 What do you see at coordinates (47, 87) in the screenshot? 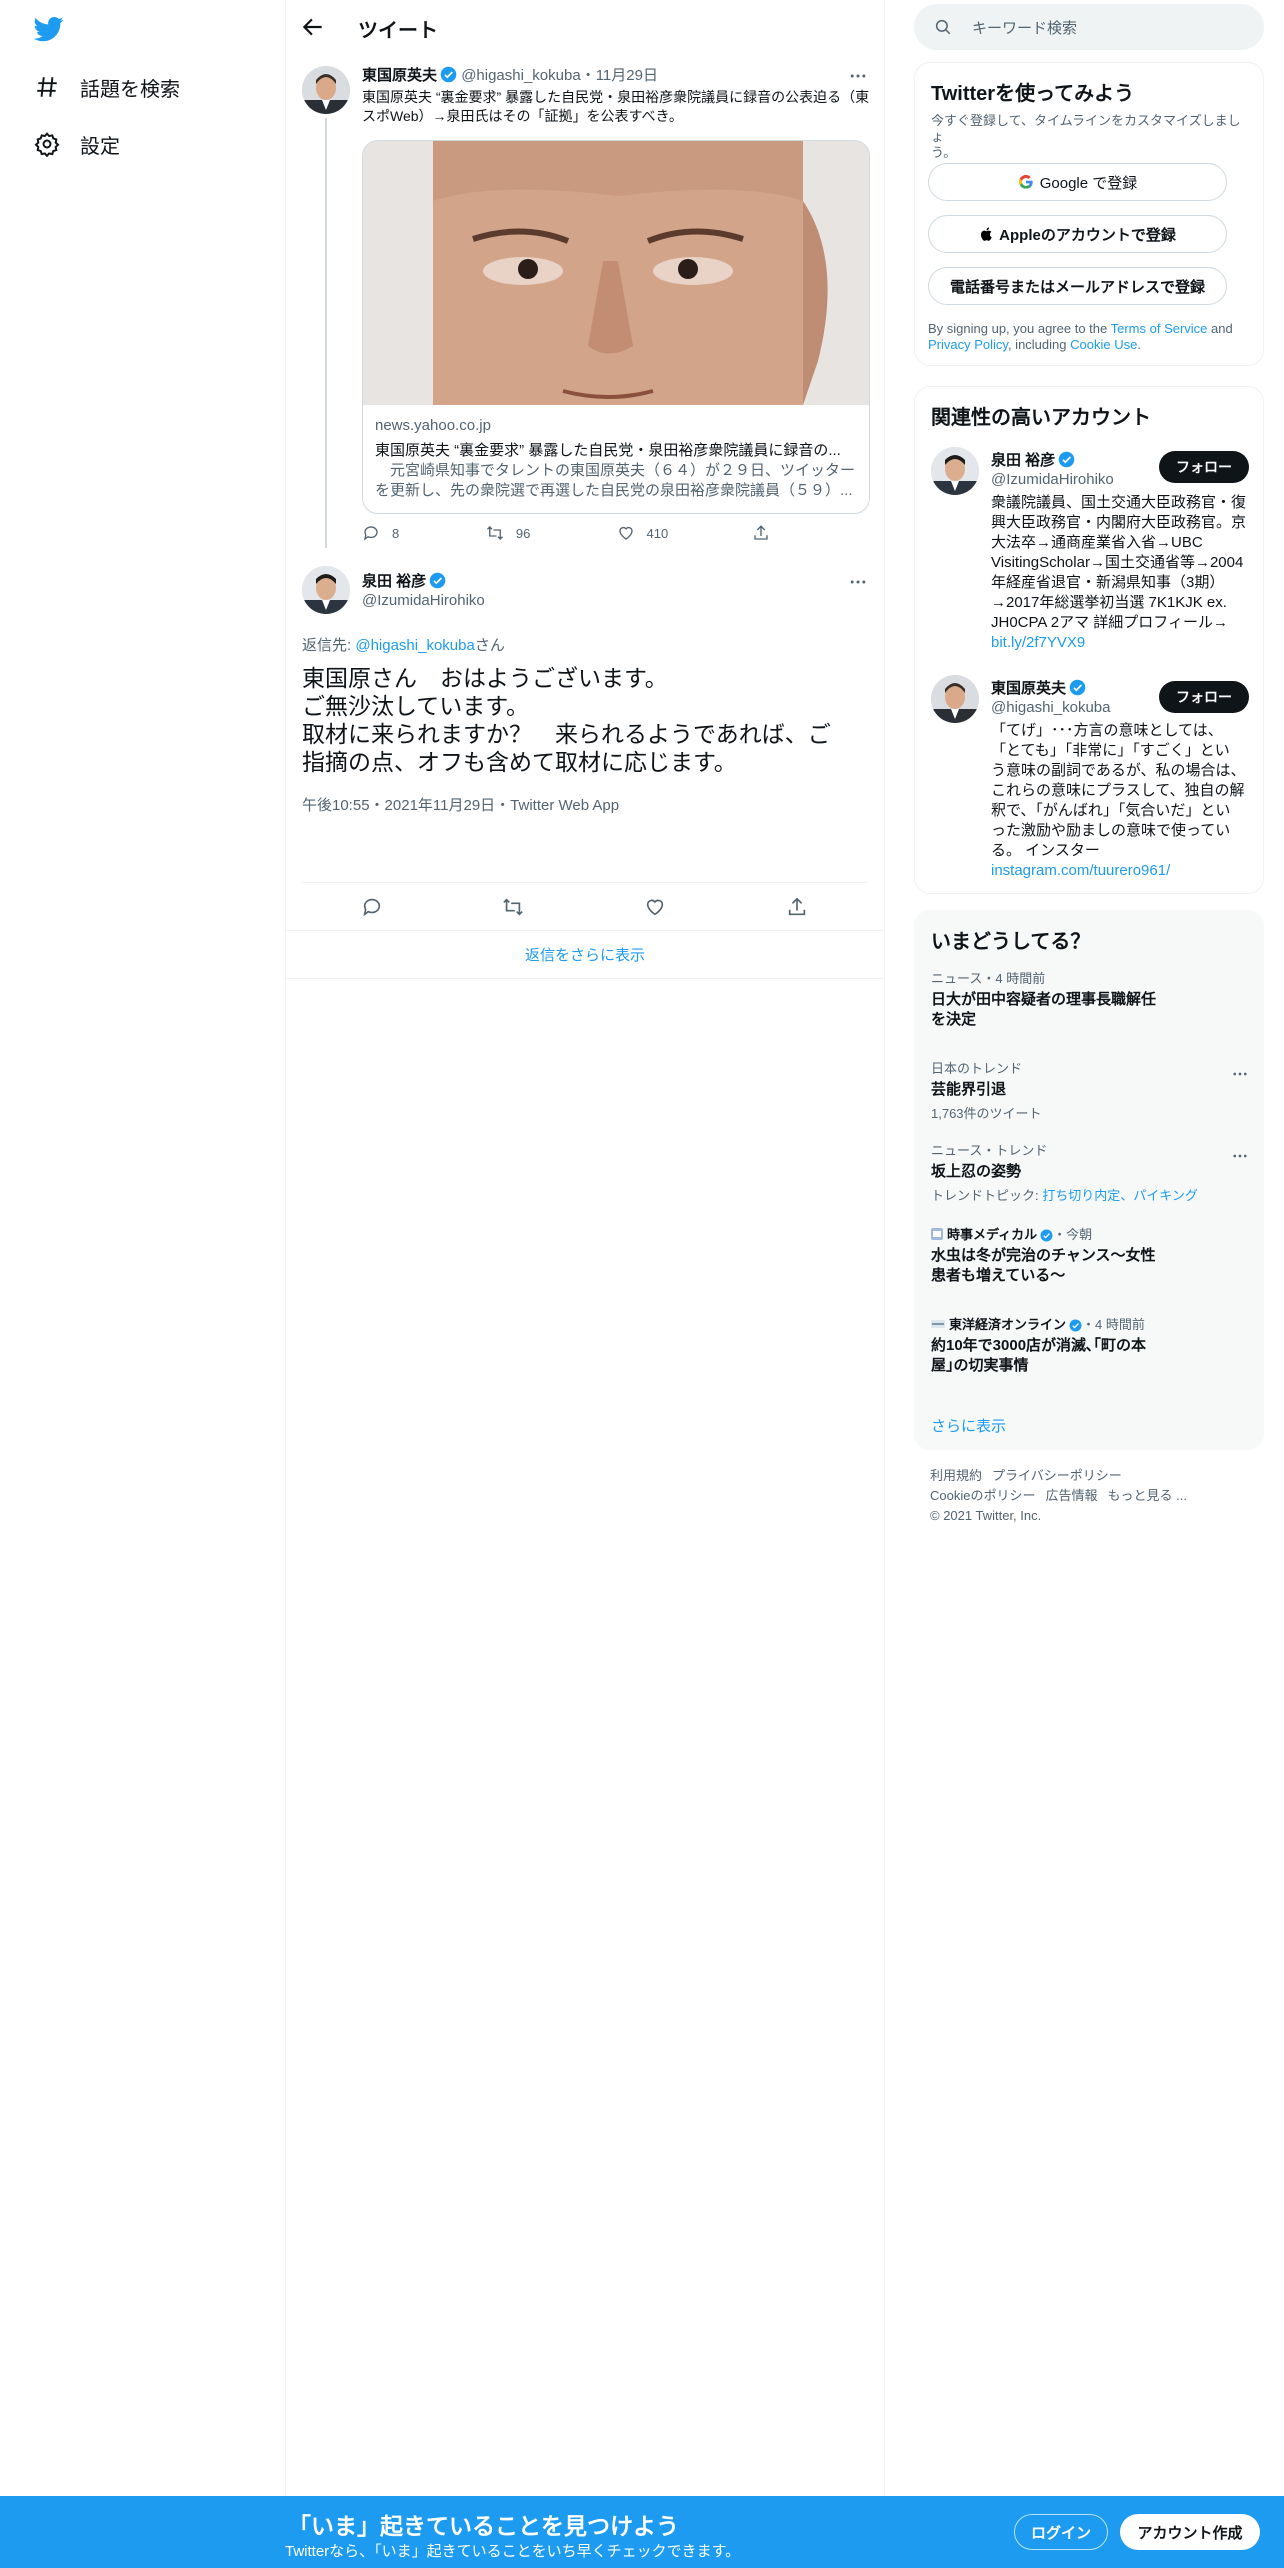
I see `hashtag-icon` at bounding box center [47, 87].